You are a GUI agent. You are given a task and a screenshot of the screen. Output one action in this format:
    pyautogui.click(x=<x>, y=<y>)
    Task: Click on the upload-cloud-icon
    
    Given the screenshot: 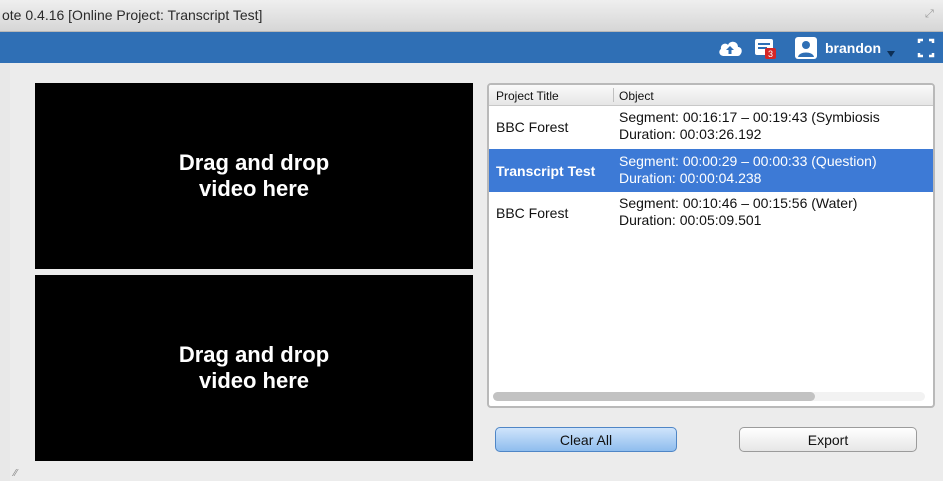 What is the action you would take?
    pyautogui.click(x=730, y=48)
    